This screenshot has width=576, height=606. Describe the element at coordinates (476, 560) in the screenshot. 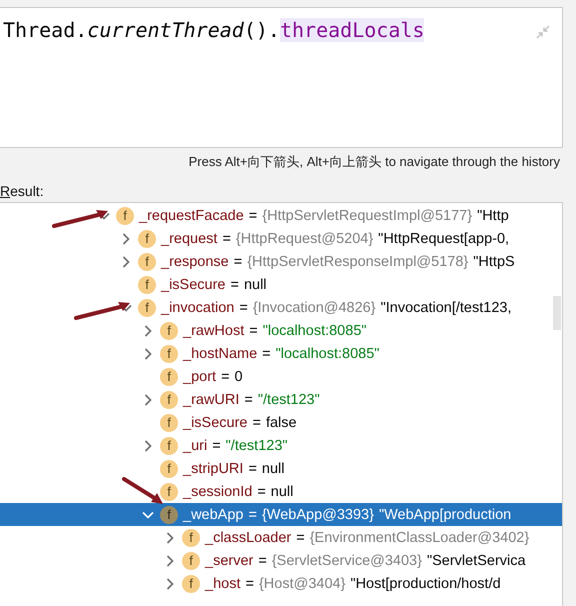

I see `field-value: "ServletServica` at that location.